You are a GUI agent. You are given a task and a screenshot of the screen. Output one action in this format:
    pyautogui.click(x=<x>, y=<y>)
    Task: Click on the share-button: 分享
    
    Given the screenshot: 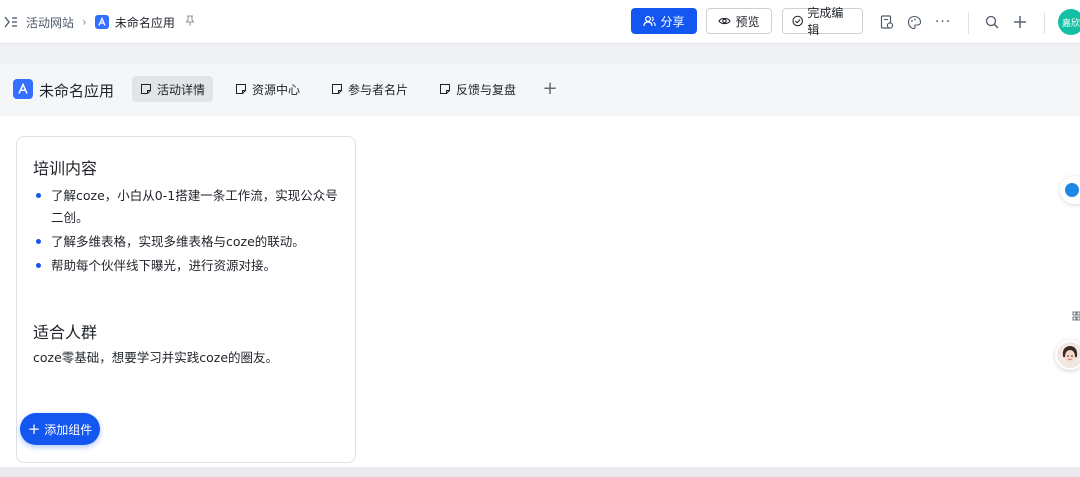 What is the action you would take?
    pyautogui.click(x=664, y=21)
    